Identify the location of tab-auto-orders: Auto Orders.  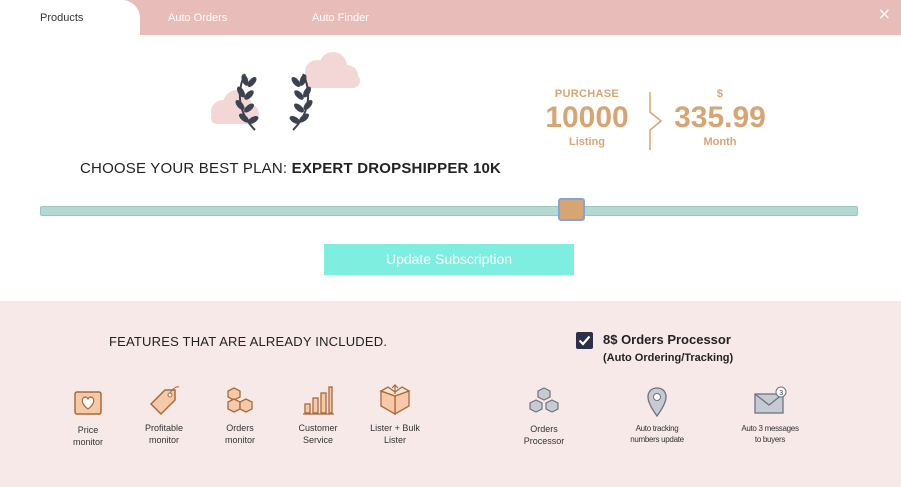
(197, 17).